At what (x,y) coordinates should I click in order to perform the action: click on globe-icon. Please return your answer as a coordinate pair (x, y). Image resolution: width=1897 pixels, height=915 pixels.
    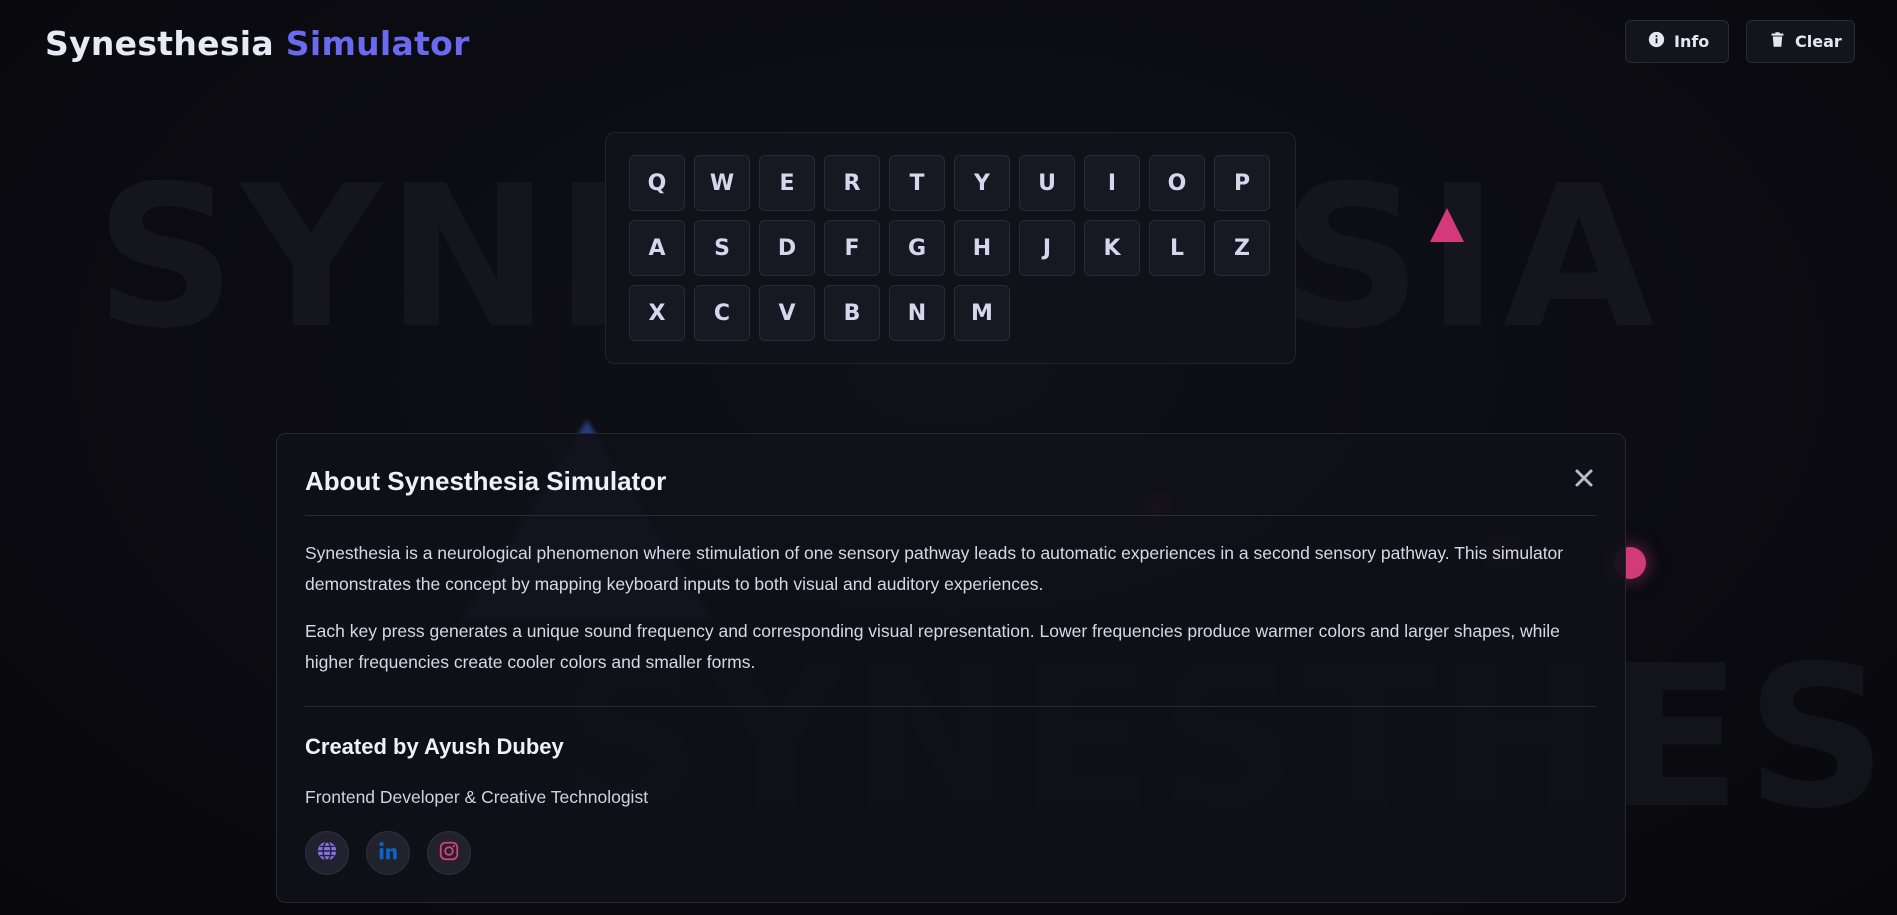
    Looking at the image, I should click on (327, 853).